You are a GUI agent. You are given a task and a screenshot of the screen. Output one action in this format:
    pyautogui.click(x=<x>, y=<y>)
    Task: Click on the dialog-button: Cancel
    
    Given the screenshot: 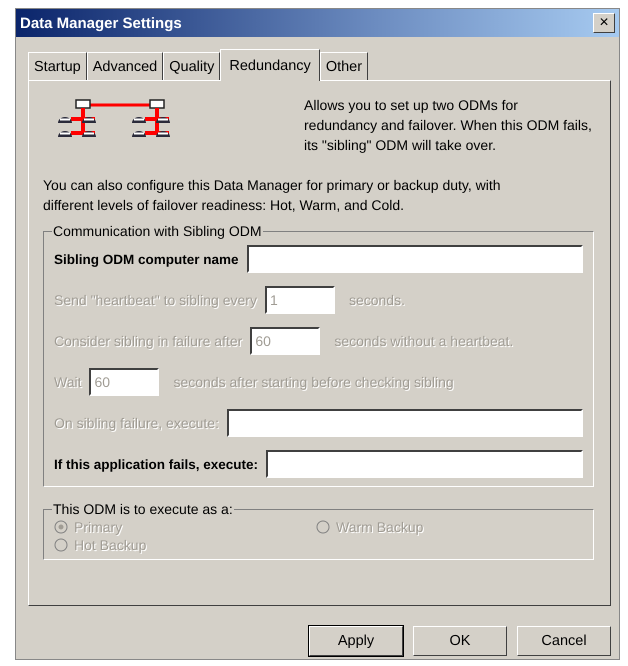 What is the action you would take?
    pyautogui.click(x=564, y=641)
    